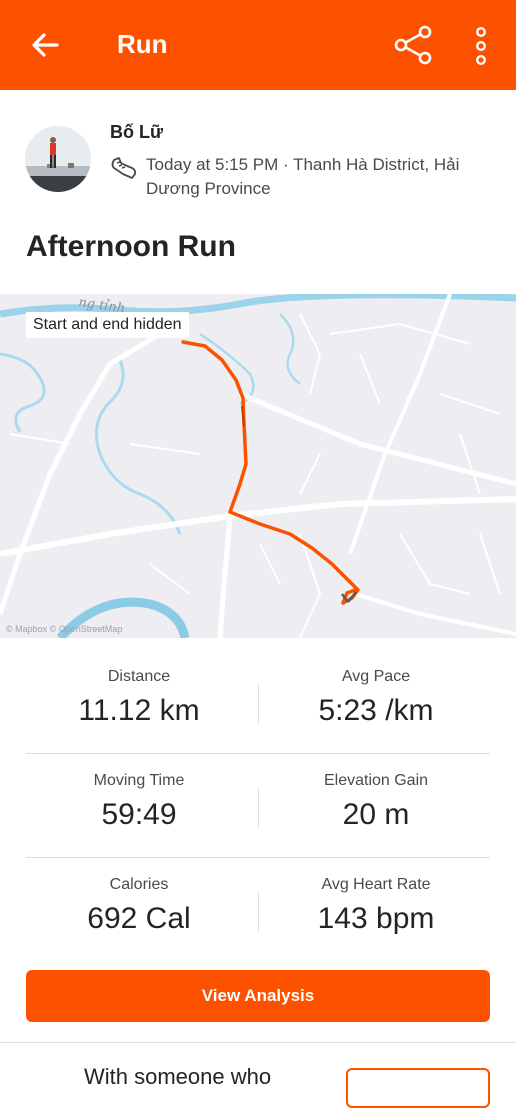 The width and height of the screenshot is (516, 1108). Describe the element at coordinates (139, 689) in the screenshot. I see `stat-distance: Distance 11.12 km` at that location.